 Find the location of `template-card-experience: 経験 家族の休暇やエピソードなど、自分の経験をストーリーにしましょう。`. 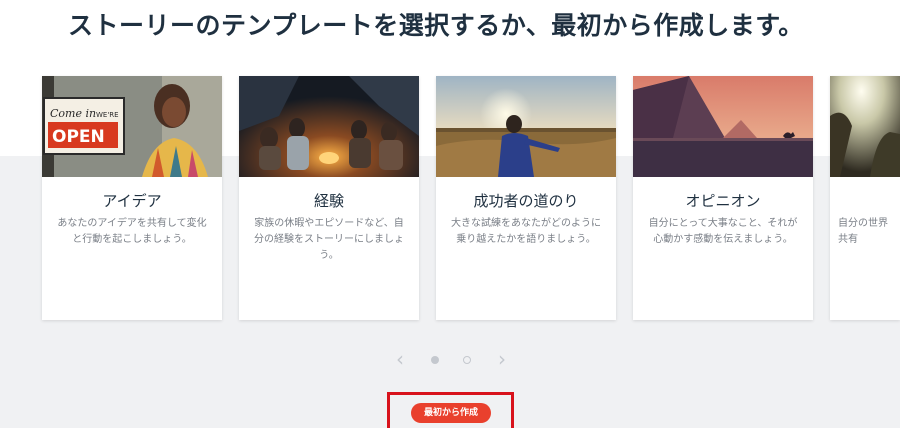

template-card-experience: 経験 家族の休暇やエピソードなど、自分の経験をストーリーにしましょう。 is located at coordinates (329, 198).